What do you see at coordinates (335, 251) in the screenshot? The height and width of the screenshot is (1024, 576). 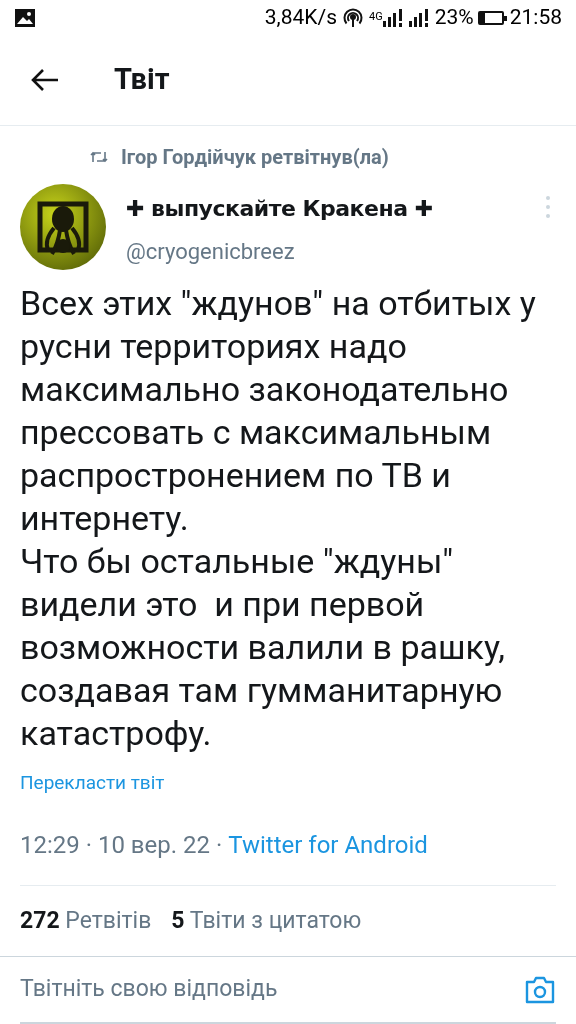 I see `user-handle: @cryogenicbreez` at bounding box center [335, 251].